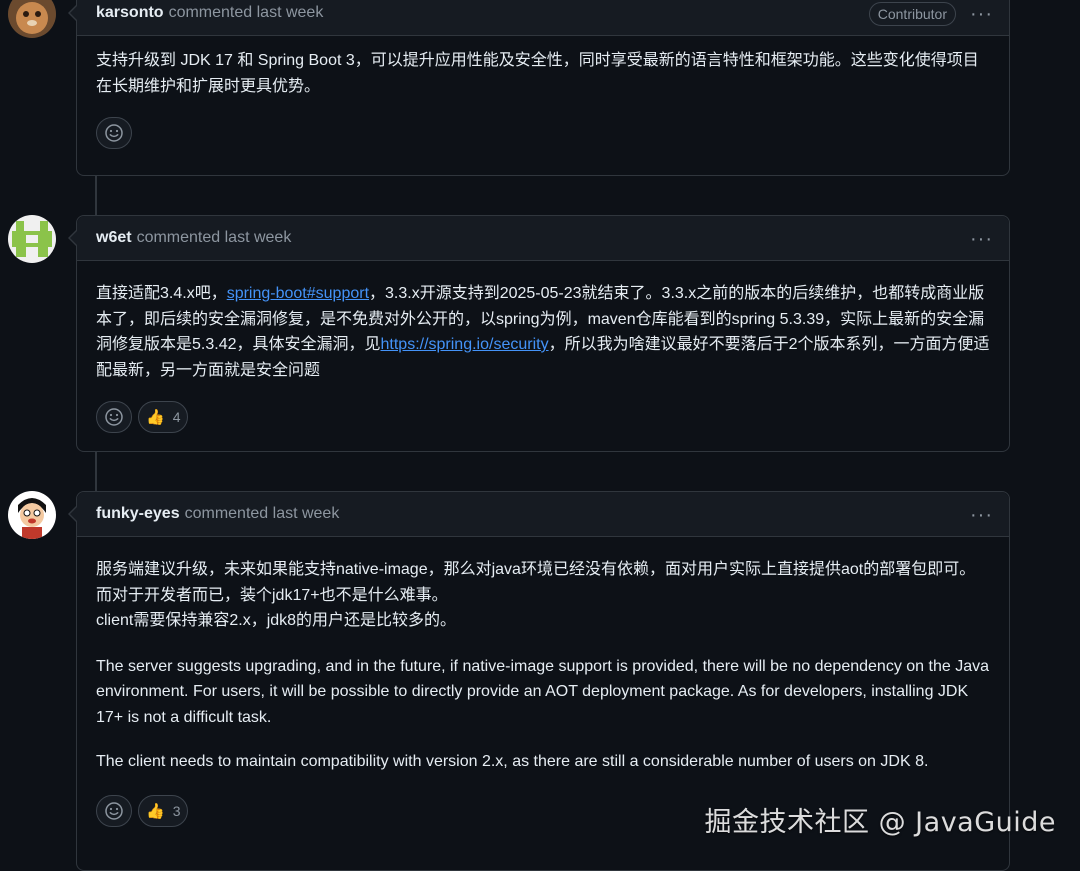 Image resolution: width=1080 pixels, height=871 pixels. Describe the element at coordinates (176, 810) in the screenshot. I see `reaction-count: 3` at that location.